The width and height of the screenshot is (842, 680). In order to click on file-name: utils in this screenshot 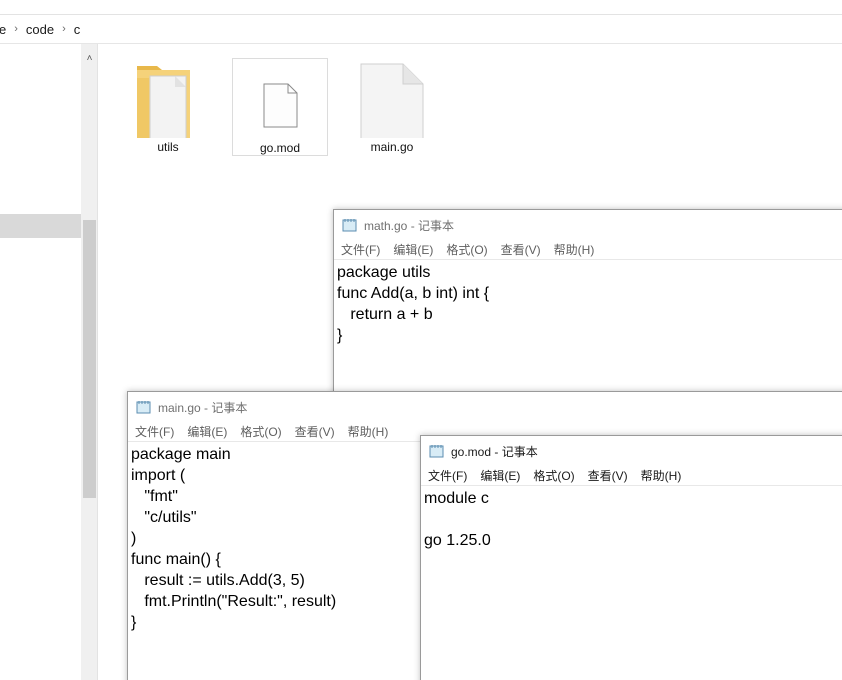, I will do `click(168, 147)`.